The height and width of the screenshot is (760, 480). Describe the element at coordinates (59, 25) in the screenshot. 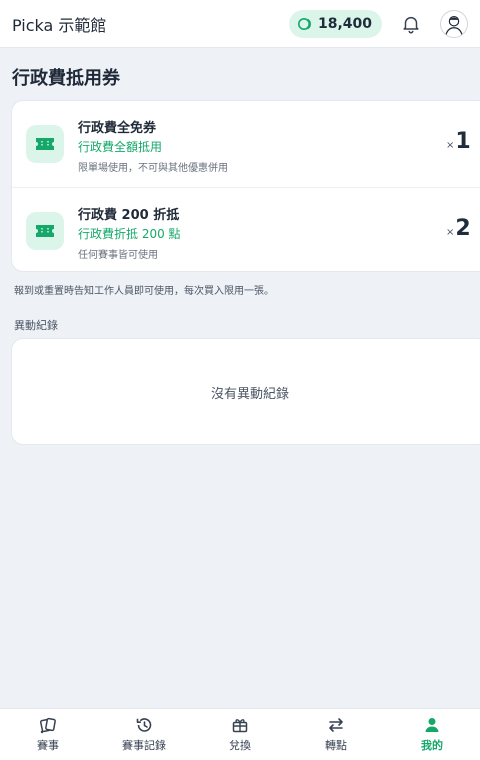

I see `app-title: Picka 示範館` at that location.